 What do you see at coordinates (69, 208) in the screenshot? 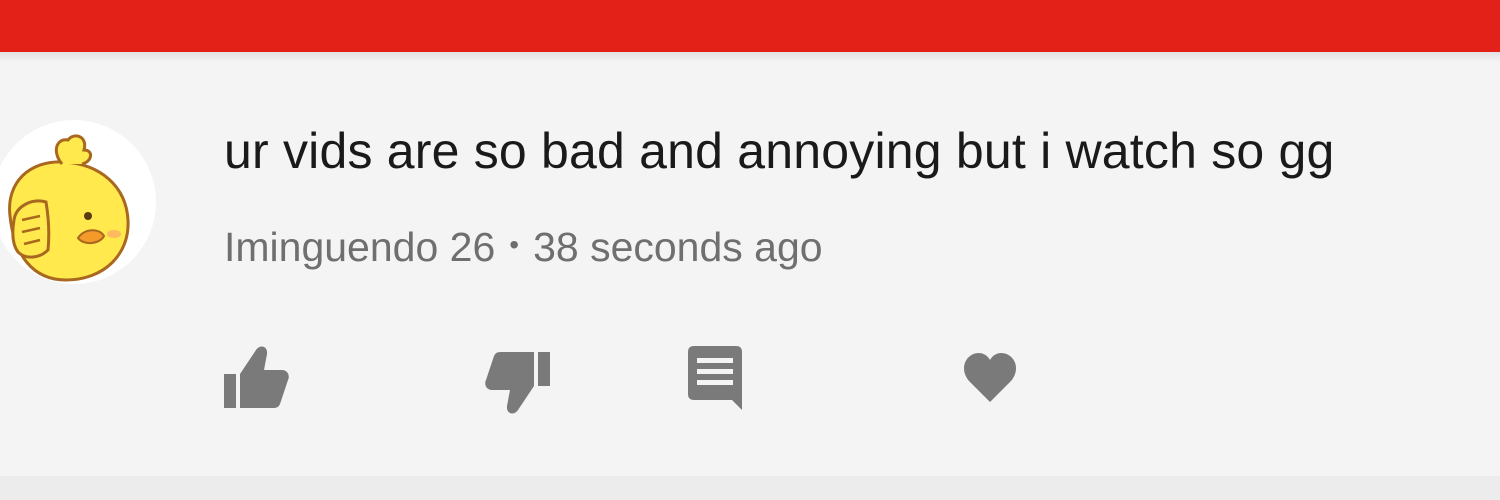
I see `cartoon-duck-avatar-icon` at bounding box center [69, 208].